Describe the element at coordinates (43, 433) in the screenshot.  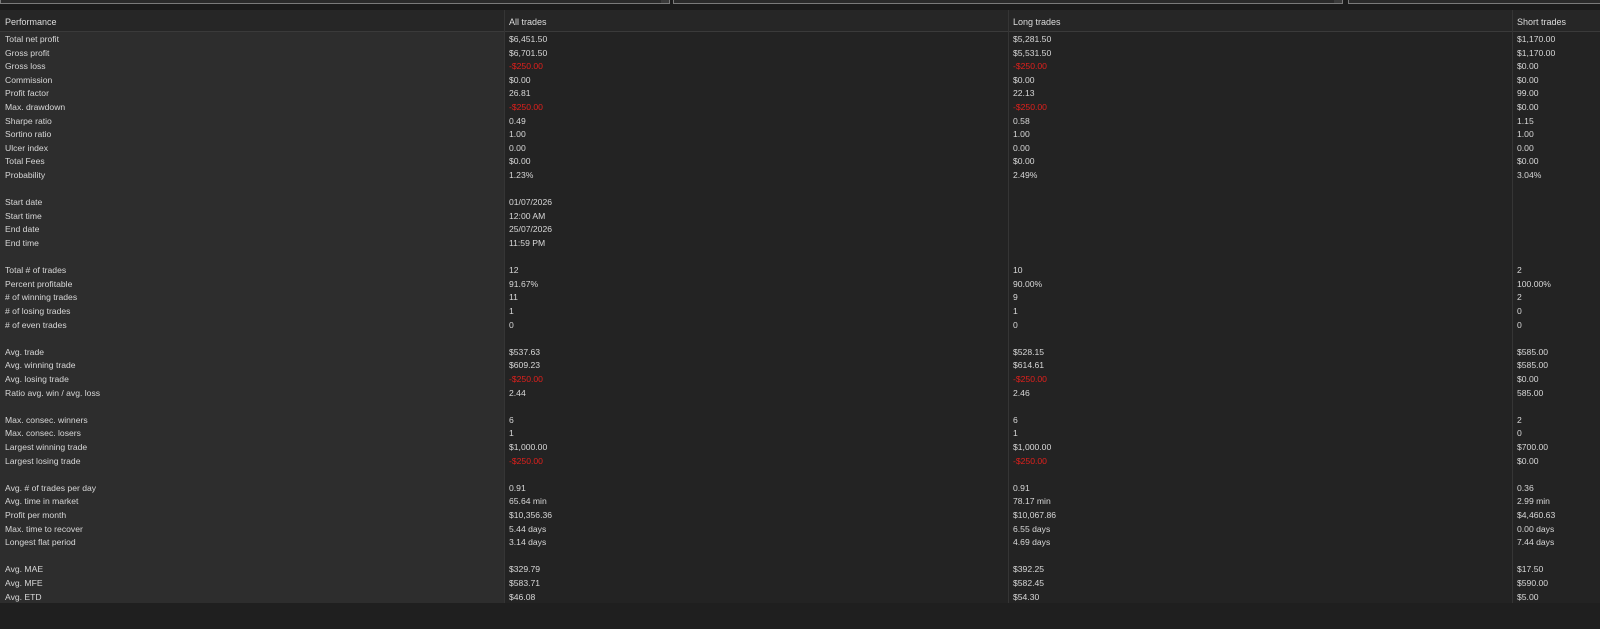
I see `row-label: Max. consec. losers` at that location.